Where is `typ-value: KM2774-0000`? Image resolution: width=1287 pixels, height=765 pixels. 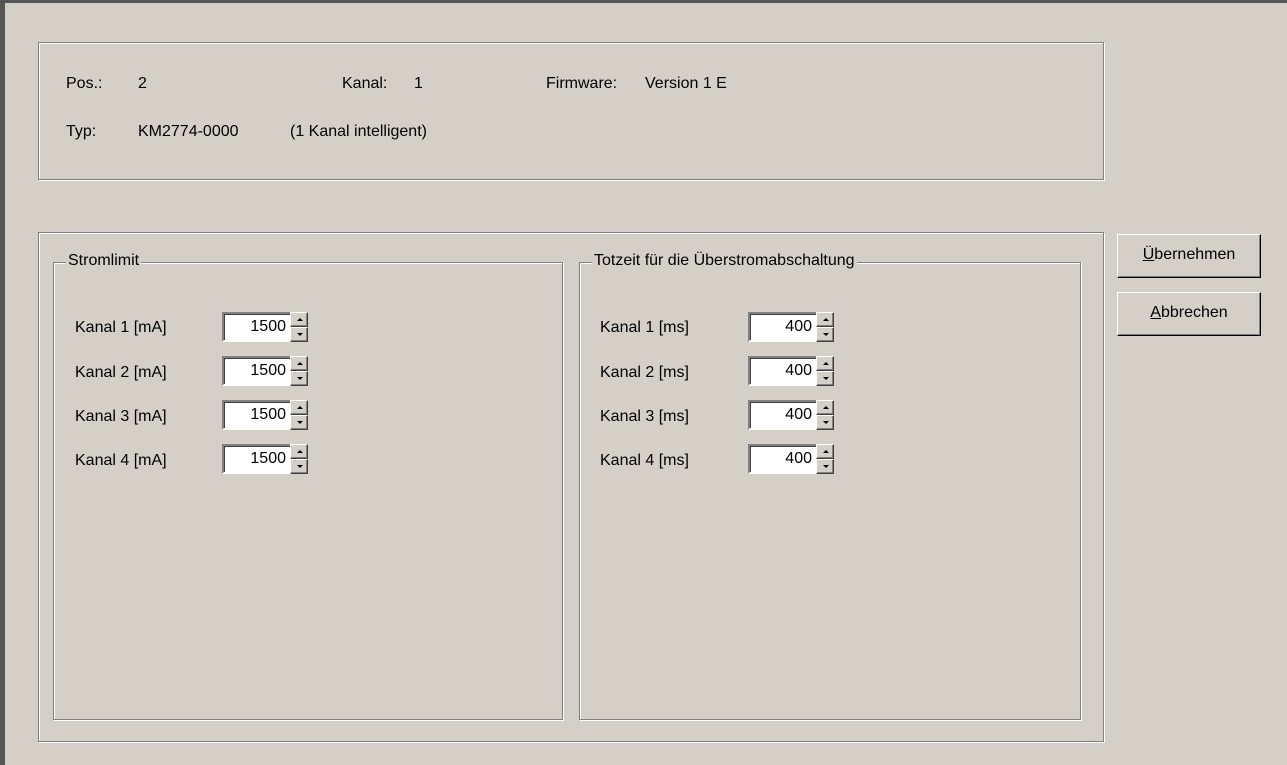
typ-value: KM2774-0000 is located at coordinates (188, 131).